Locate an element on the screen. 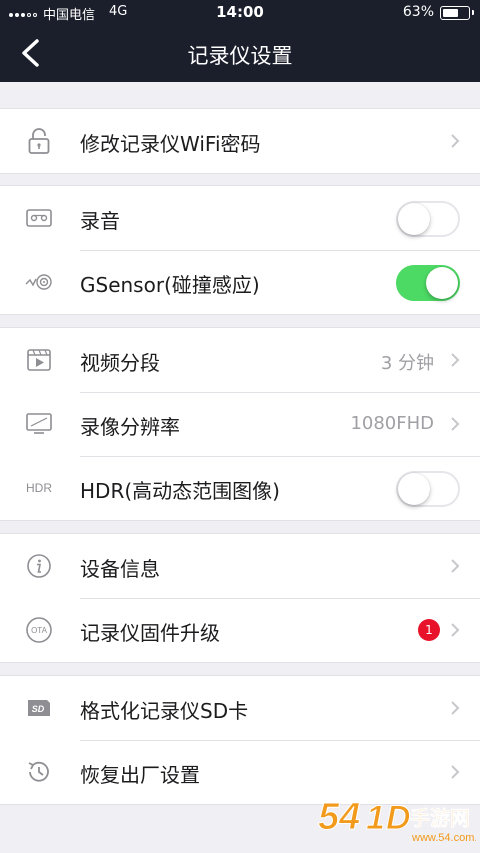 The width and height of the screenshot is (480, 853). ota-icon-text: OTA is located at coordinates (39, 630).